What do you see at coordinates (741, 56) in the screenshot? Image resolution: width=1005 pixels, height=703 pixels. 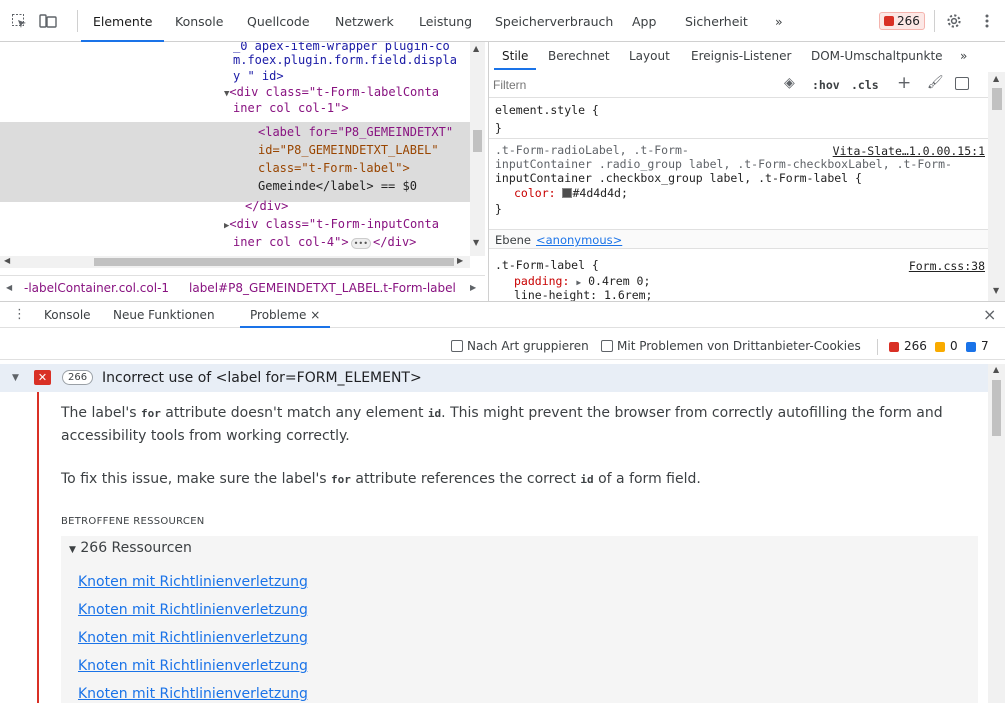 I see `tab-ereignis-listener: Ereignis-Listener` at bounding box center [741, 56].